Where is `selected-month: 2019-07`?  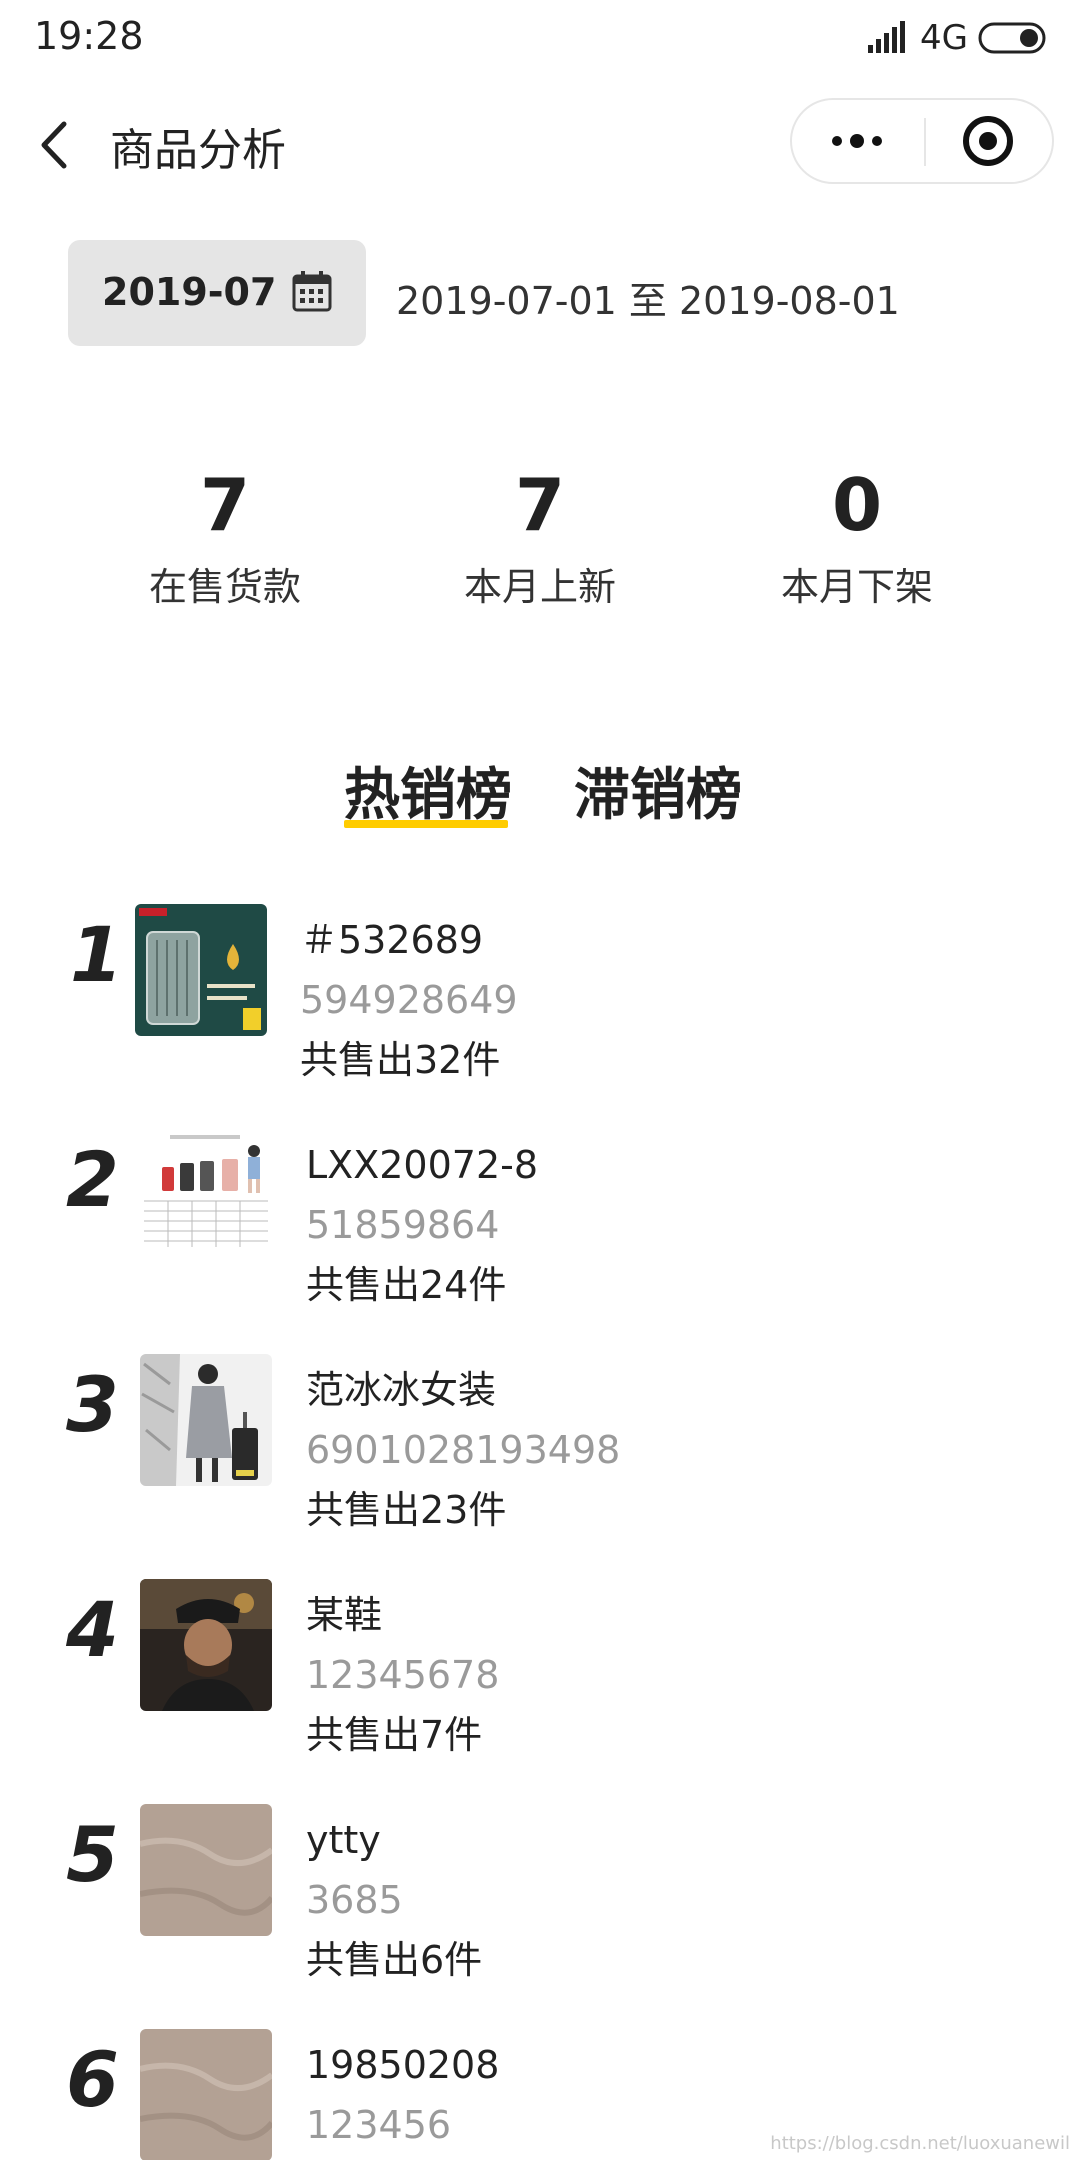
selected-month: 2019-07 is located at coordinates (189, 292).